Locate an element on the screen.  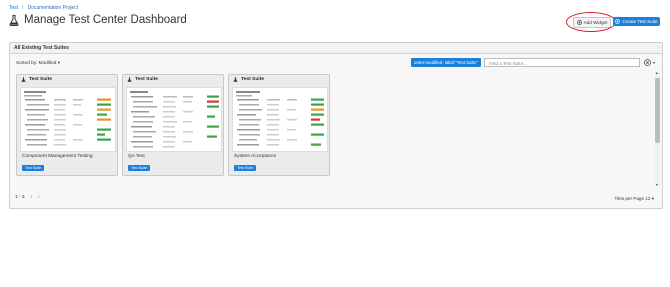
sort-dropdown: Sorted by: Modified ▾ is located at coordinates (38, 63).